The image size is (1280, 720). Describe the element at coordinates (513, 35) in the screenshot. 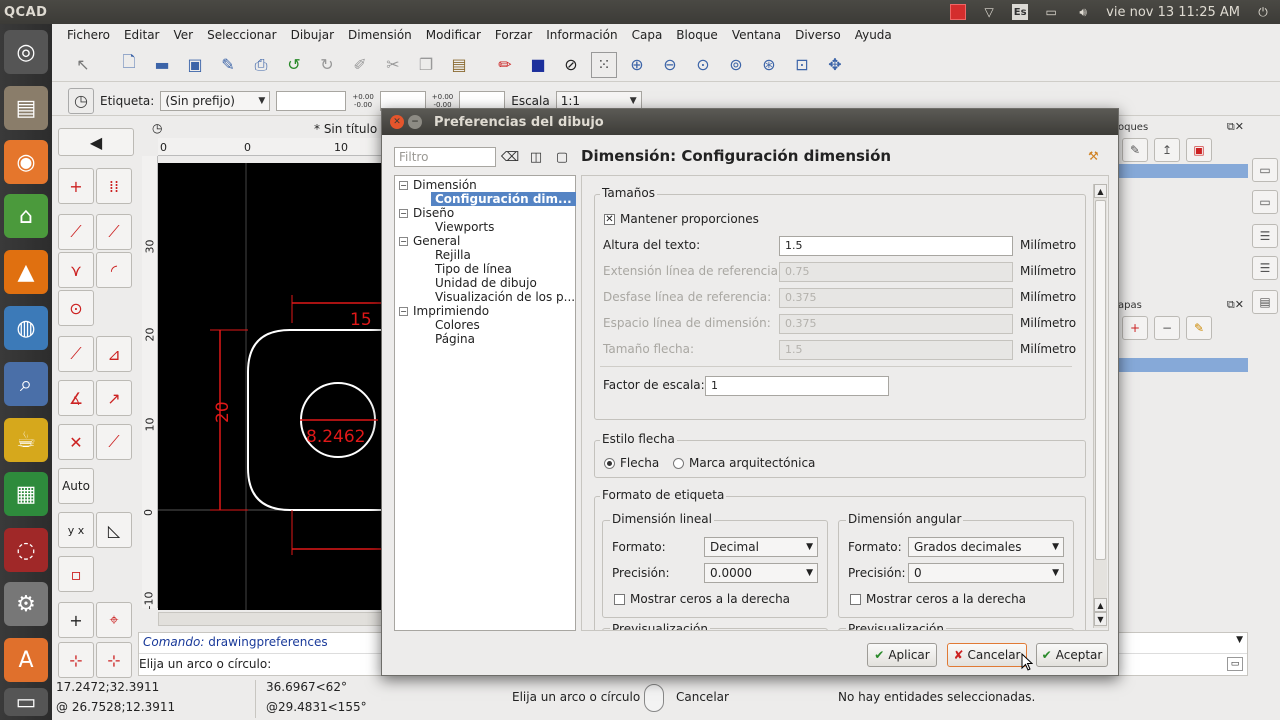

I see `menu-forzar: Forzar` at that location.